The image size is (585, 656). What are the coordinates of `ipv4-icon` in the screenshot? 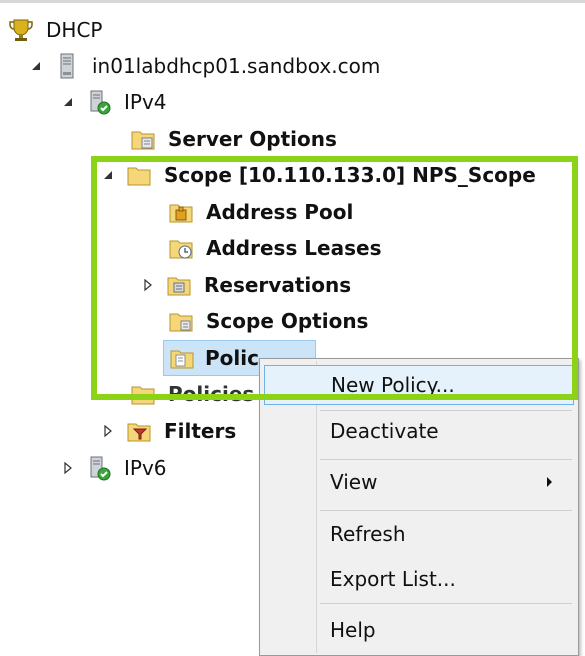 It's located at (99, 102).